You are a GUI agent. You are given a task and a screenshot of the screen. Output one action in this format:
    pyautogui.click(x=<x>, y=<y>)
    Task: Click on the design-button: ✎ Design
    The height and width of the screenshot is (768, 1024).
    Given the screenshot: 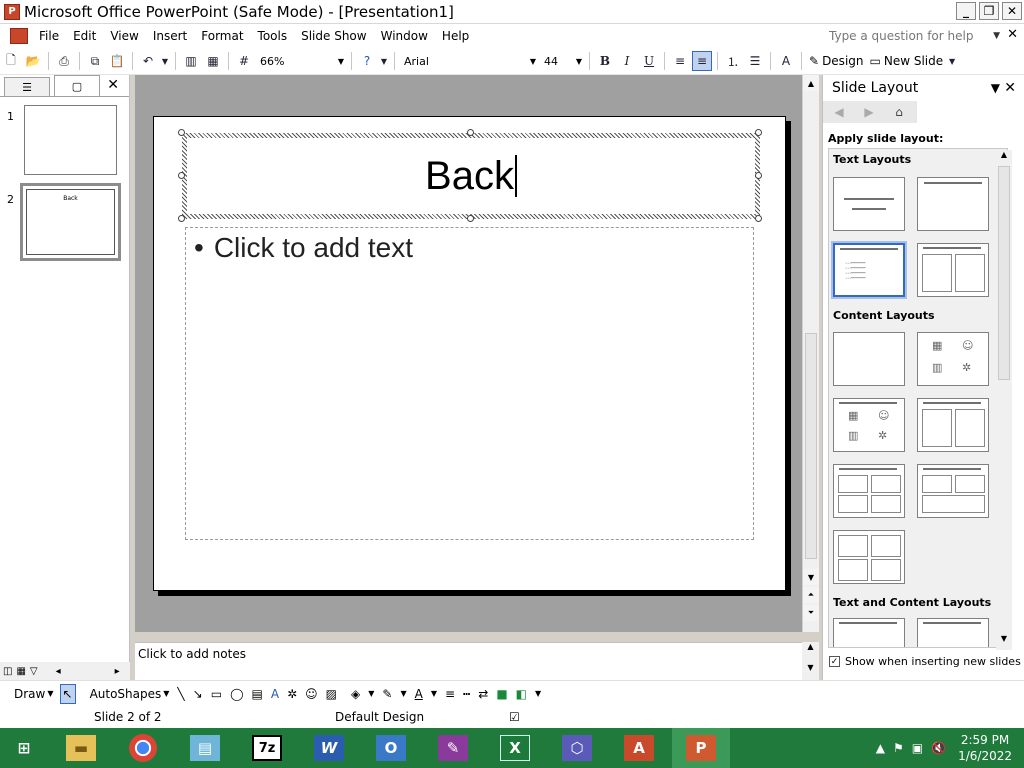 What is the action you would take?
    pyautogui.click(x=836, y=61)
    